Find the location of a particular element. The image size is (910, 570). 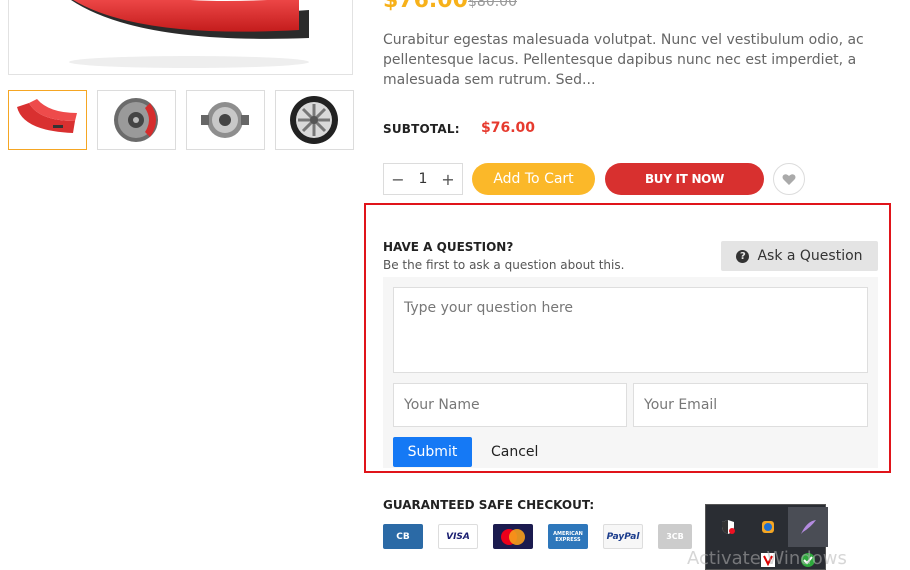

question-title: HAVE A QUESTION? is located at coordinates (448, 247).